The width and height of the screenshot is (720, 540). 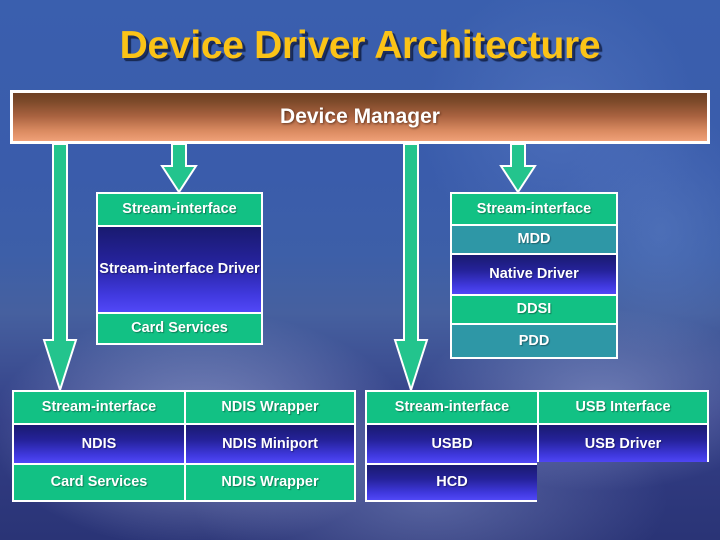 I want to click on stack-cell-mdd: MDD, so click(x=534, y=238).